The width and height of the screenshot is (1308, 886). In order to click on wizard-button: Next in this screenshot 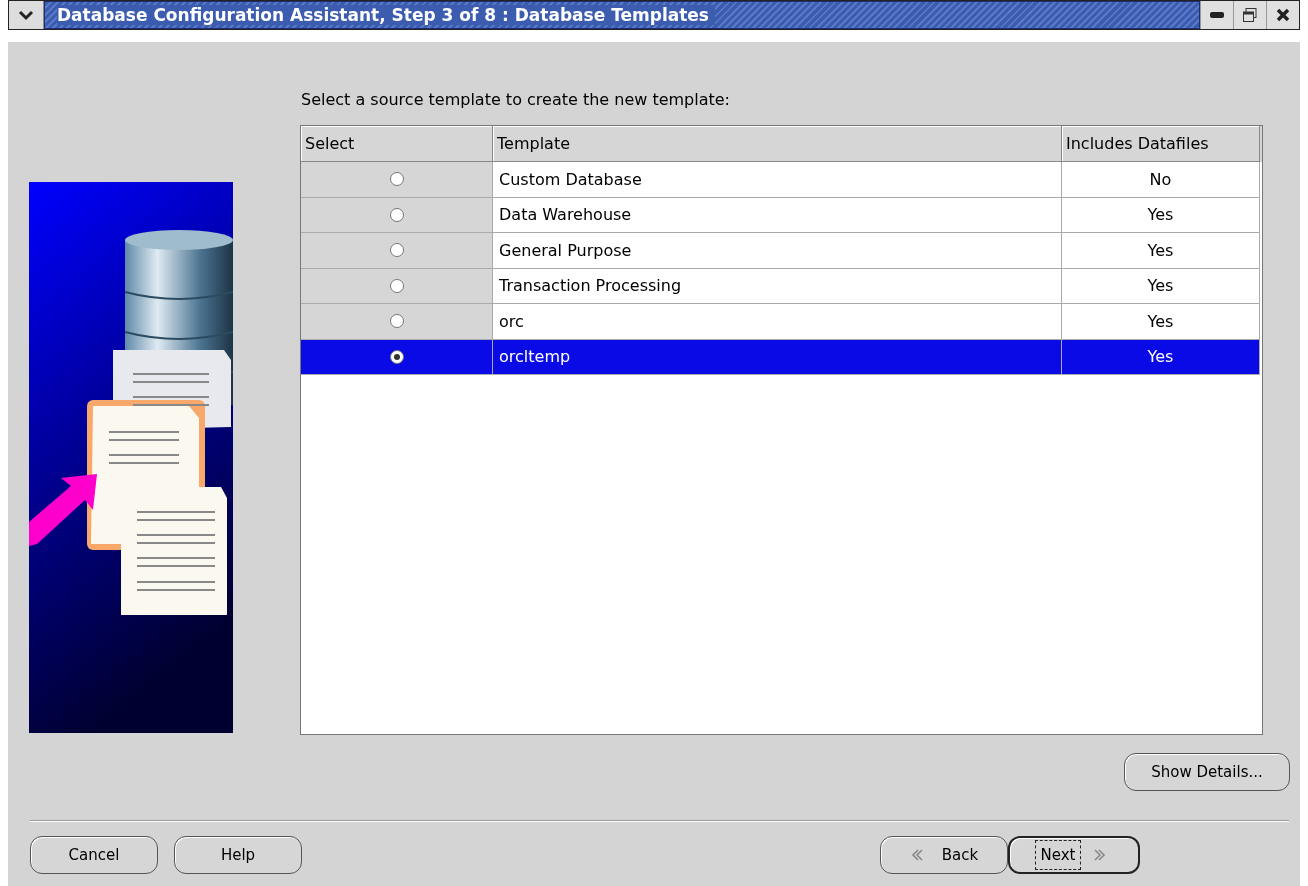, I will do `click(1074, 855)`.